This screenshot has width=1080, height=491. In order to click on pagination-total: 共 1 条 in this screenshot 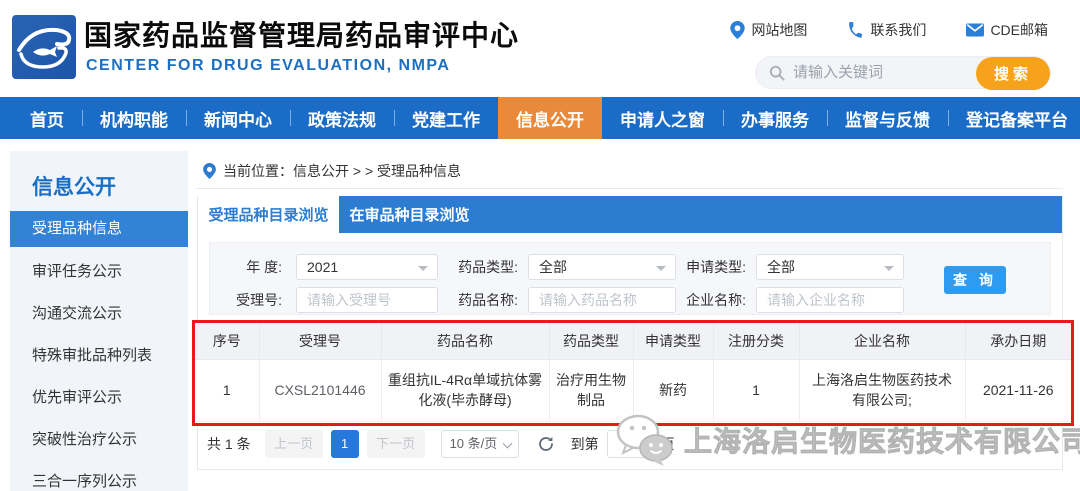, I will do `click(229, 444)`.